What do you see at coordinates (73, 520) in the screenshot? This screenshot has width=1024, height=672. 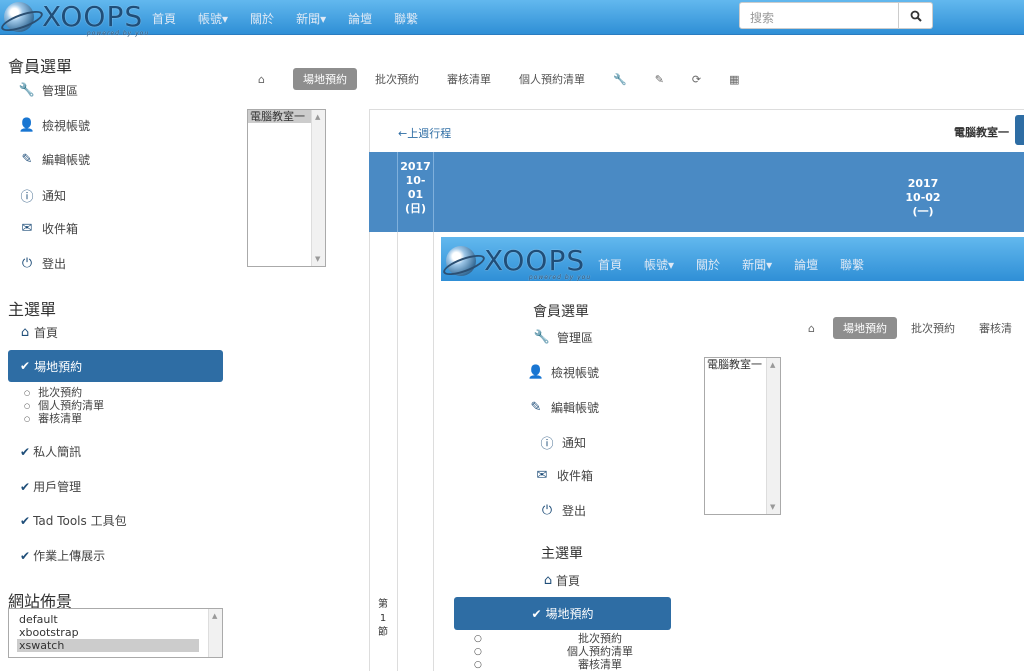 I see `main-item-tadtools: ✔ Tad Tools 工具包` at bounding box center [73, 520].